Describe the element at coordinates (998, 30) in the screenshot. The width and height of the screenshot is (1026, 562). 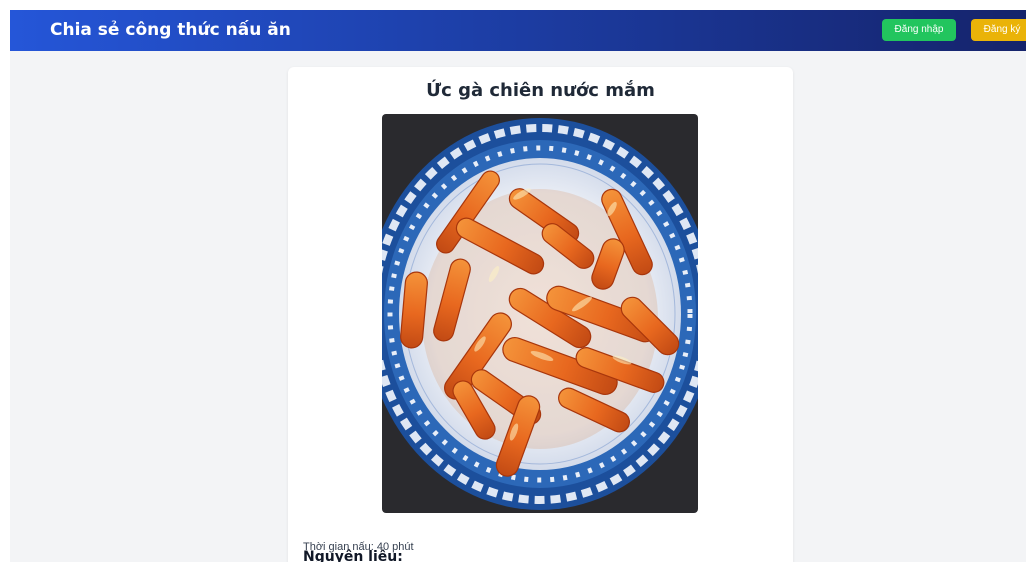
I see `register-button: Đăng ký` at that location.